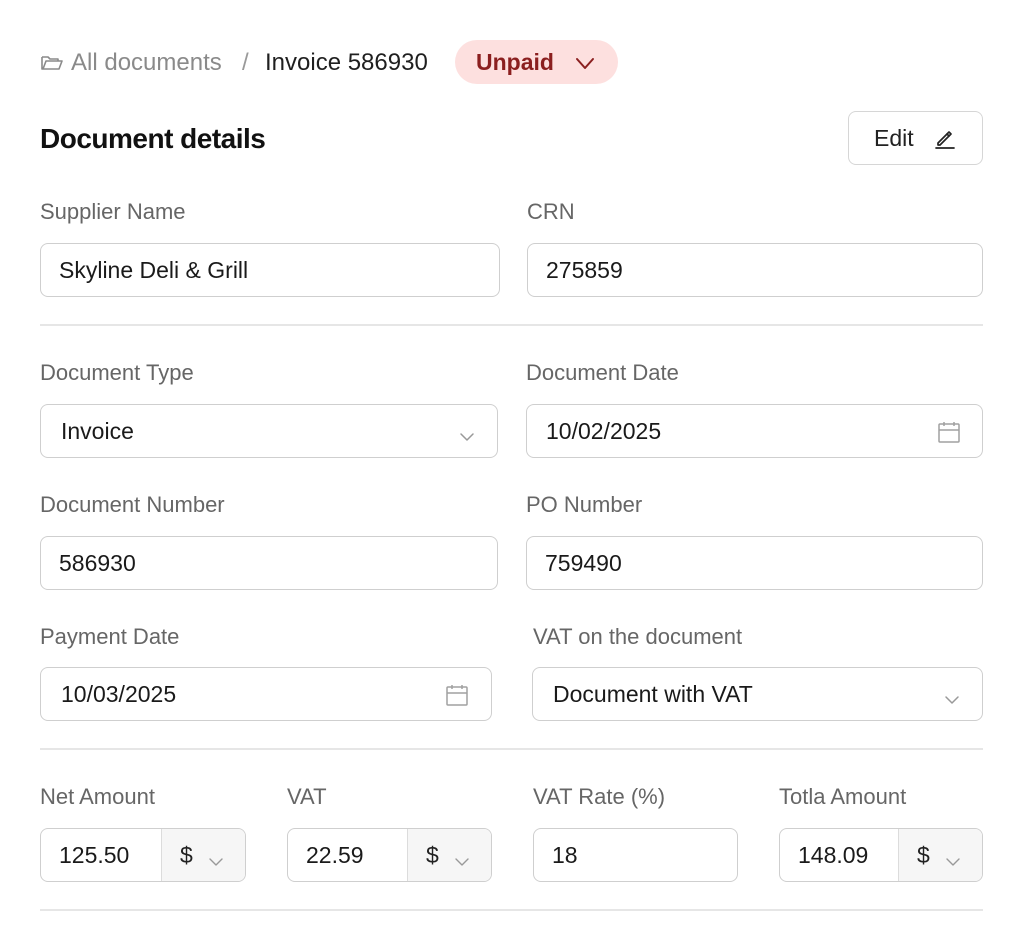  Describe the element at coordinates (117, 372) in the screenshot. I see `document-type-label: Document Type` at that location.